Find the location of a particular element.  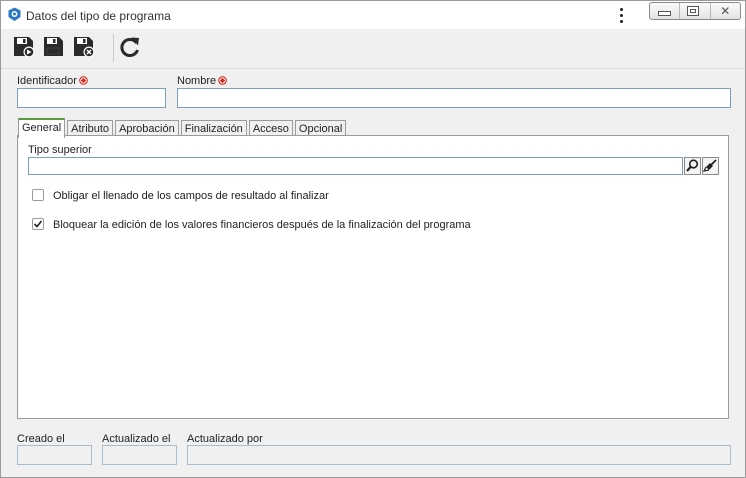

actualizado-por-field is located at coordinates (459, 455).